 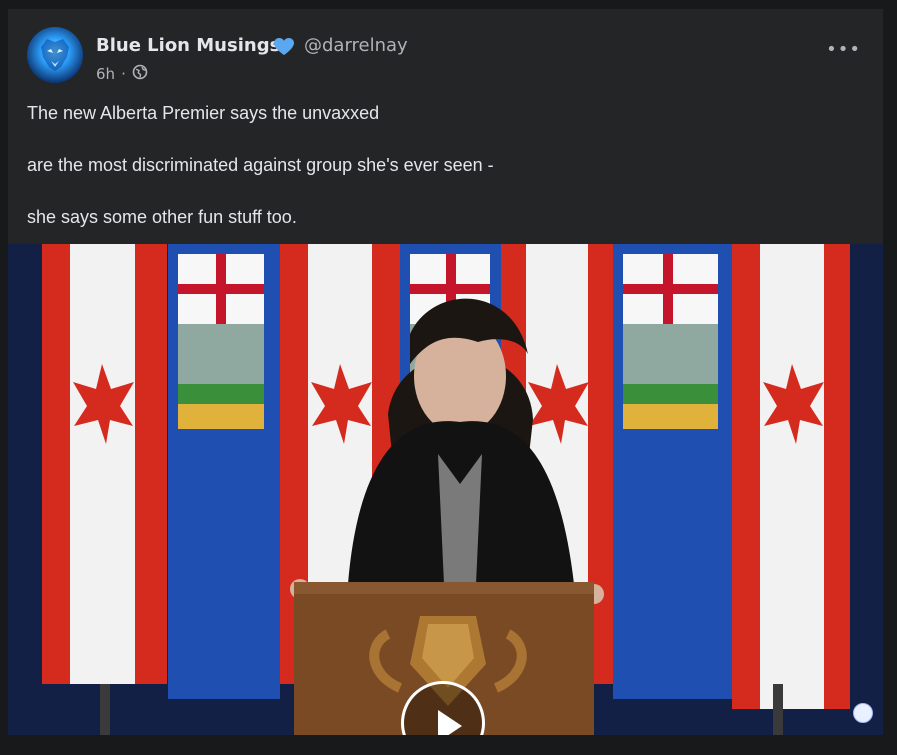 I want to click on alberta-flag-right, so click(x=672, y=471).